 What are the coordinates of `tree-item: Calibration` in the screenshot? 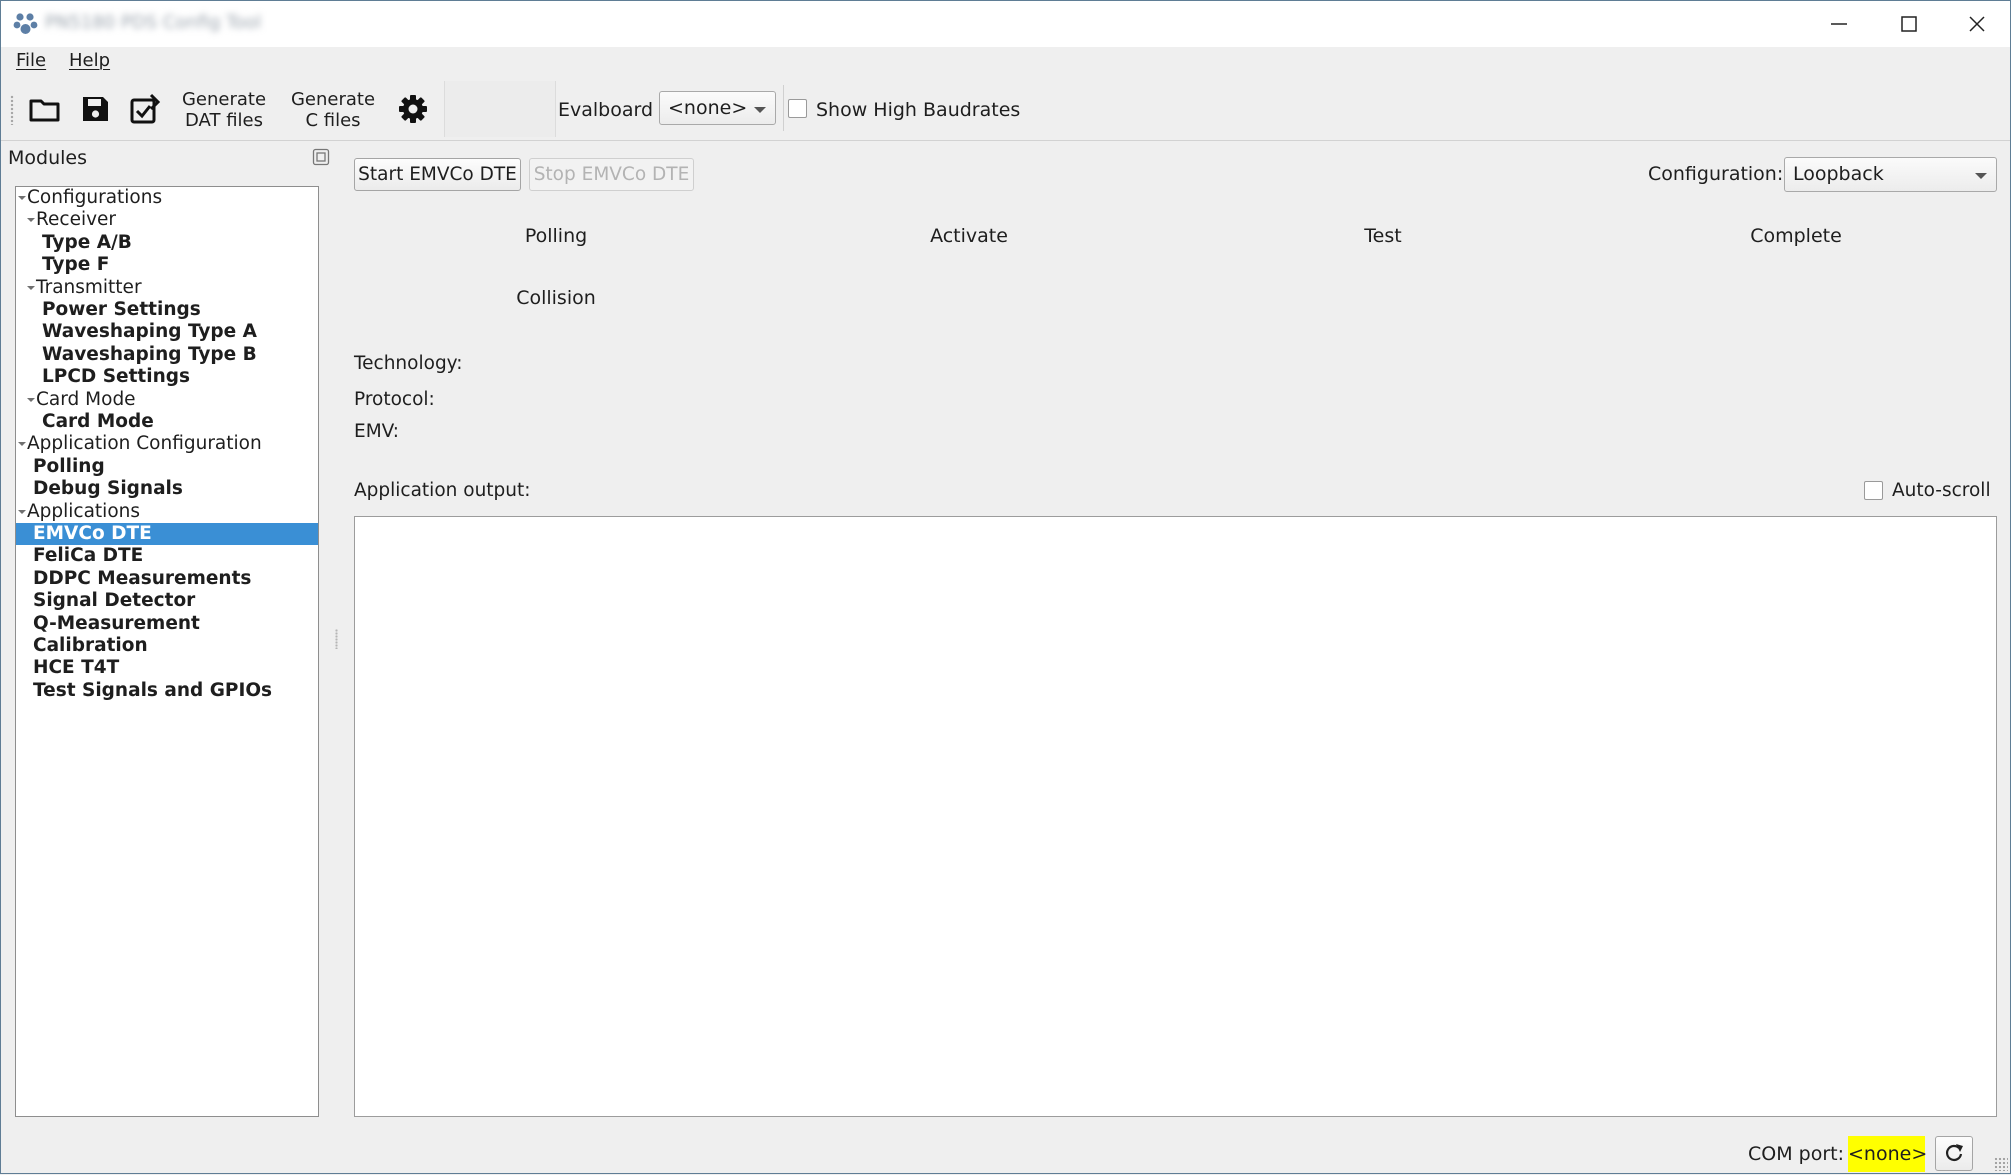 It's located at (167, 646).